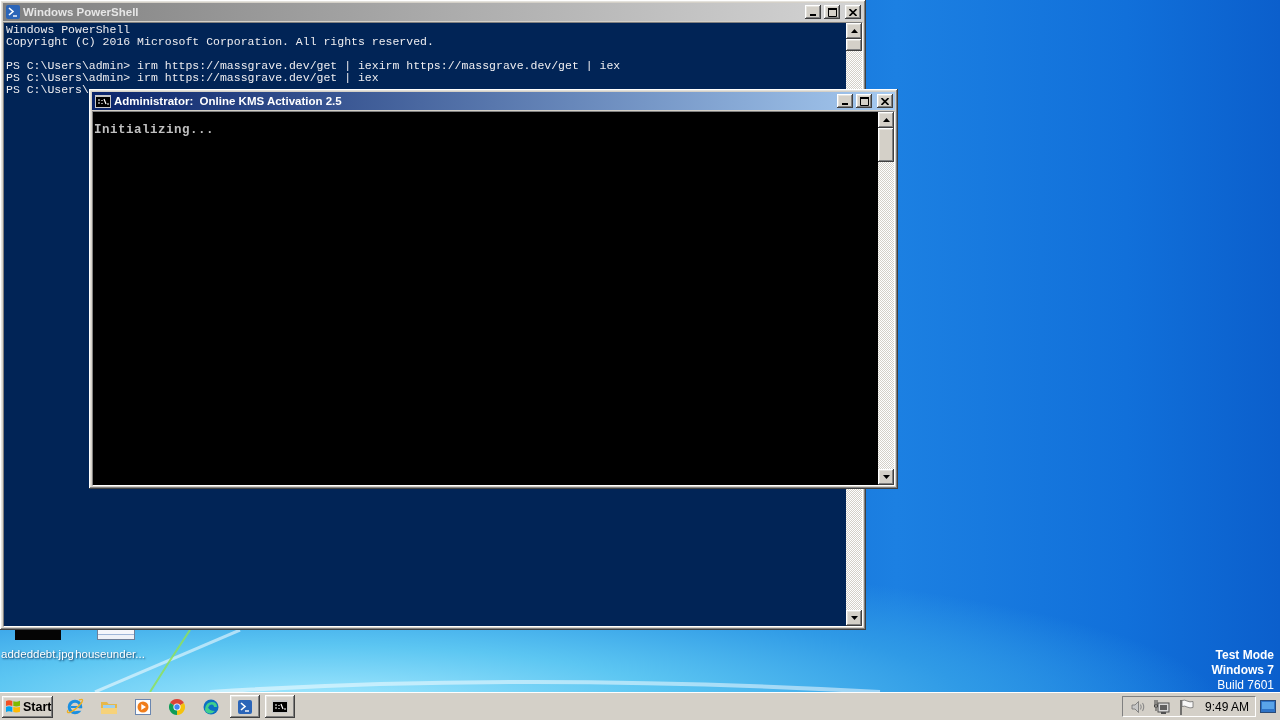 The width and height of the screenshot is (1280, 720). I want to click on console-line: Copyright (C) 2016 Microsoft Corporation. All rights reserved., so click(220, 42).